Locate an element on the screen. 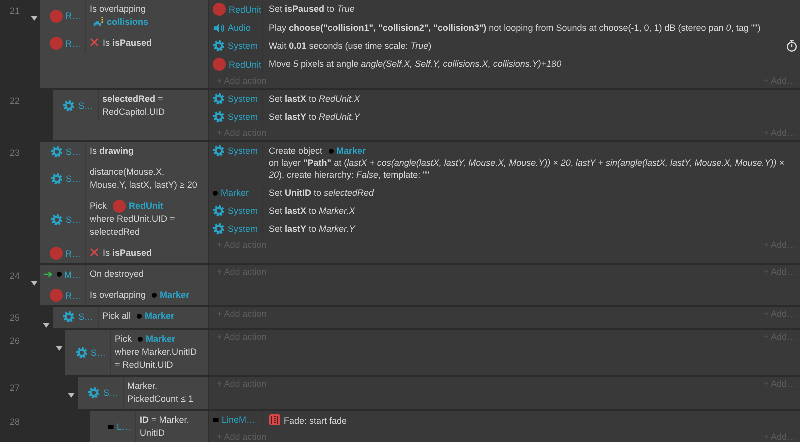 The width and height of the screenshot is (800, 442). condition-row: selectedRed = RedCapitol.UID is located at coordinates (153, 106).